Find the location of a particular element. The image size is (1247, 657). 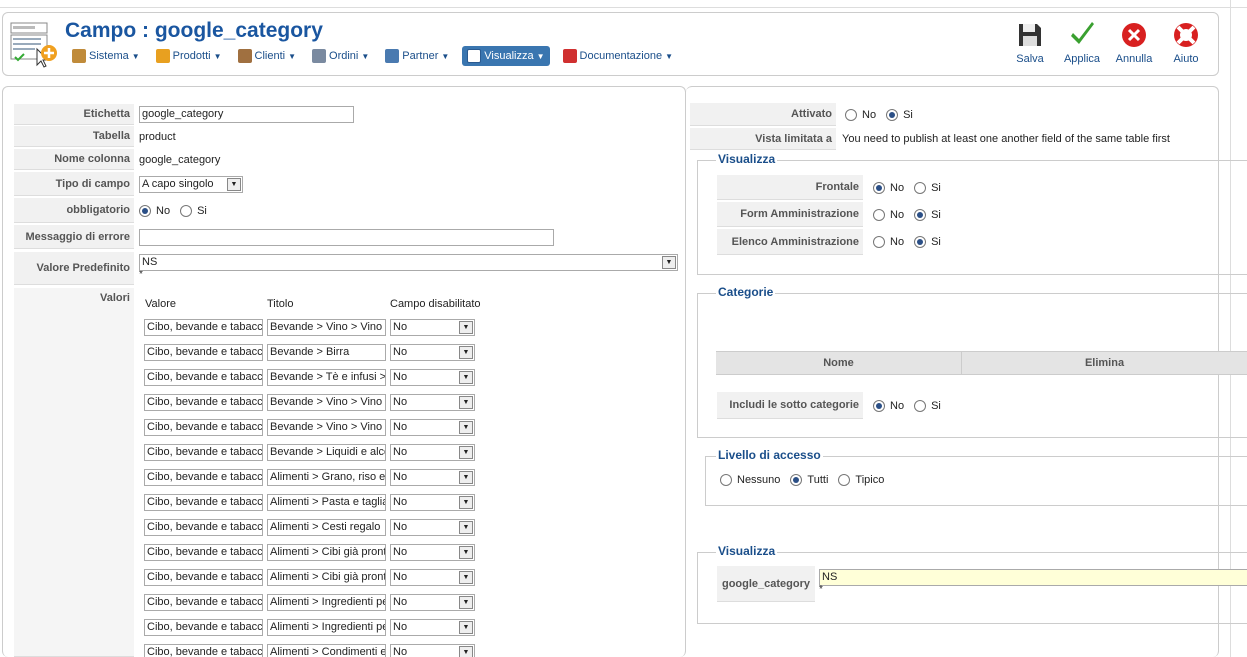

titolo-input: Alimenti > Cibi già pronti is located at coordinates (326, 552).